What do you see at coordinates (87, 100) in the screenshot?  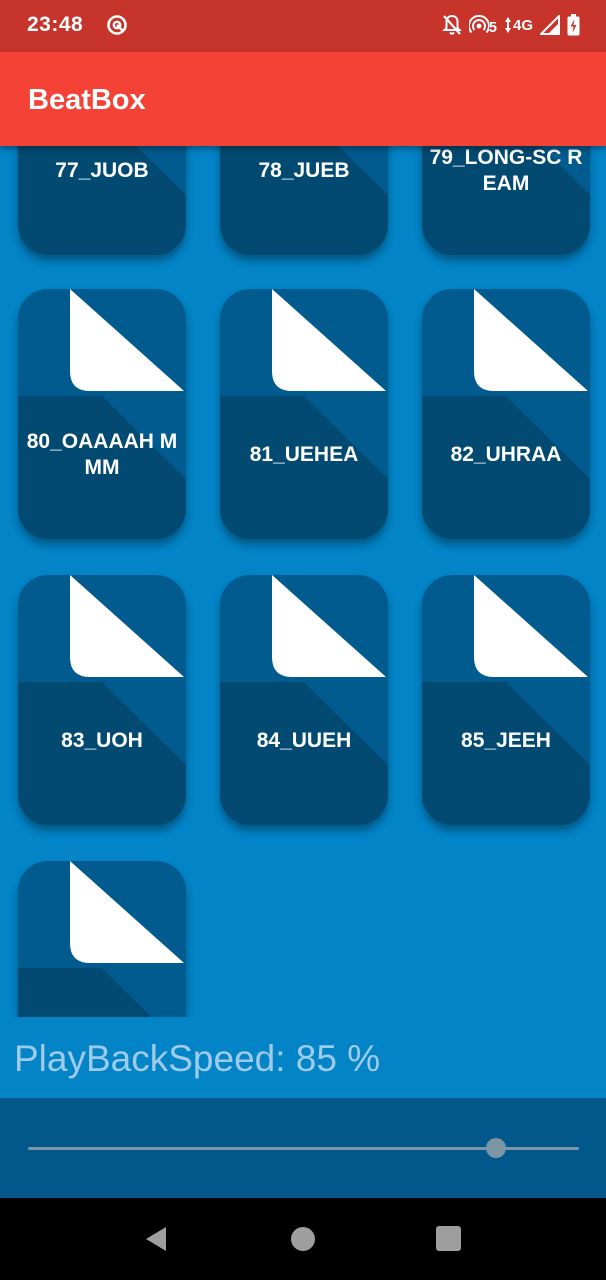 I see `app-title: BeatBox` at bounding box center [87, 100].